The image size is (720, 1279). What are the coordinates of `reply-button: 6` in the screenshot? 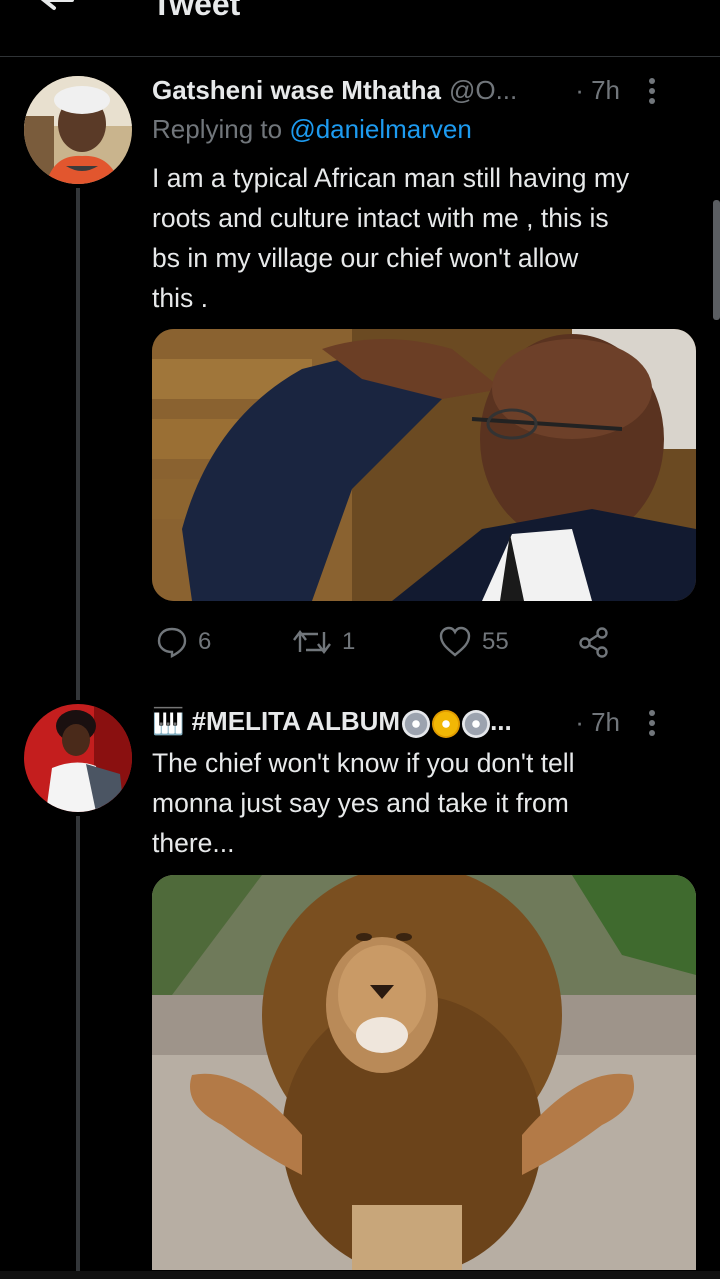 It's located at (183, 642).